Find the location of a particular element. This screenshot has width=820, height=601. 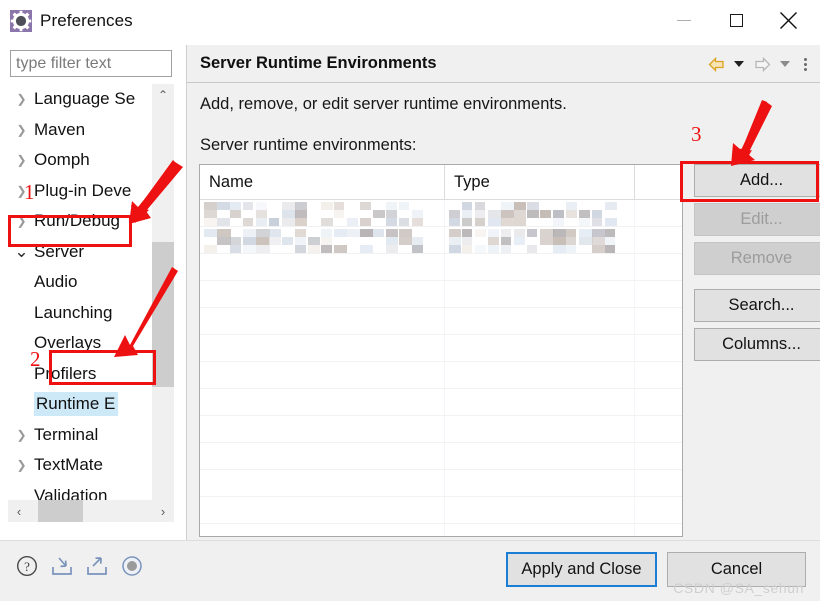

restore-defaults-icon is located at coordinates (132, 566).